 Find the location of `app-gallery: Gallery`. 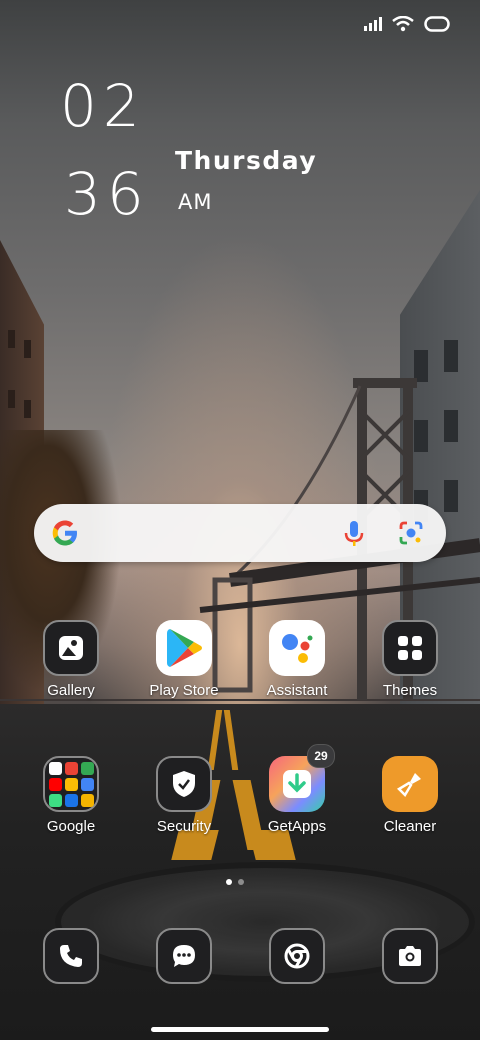

app-gallery: Gallery is located at coordinates (71, 659).